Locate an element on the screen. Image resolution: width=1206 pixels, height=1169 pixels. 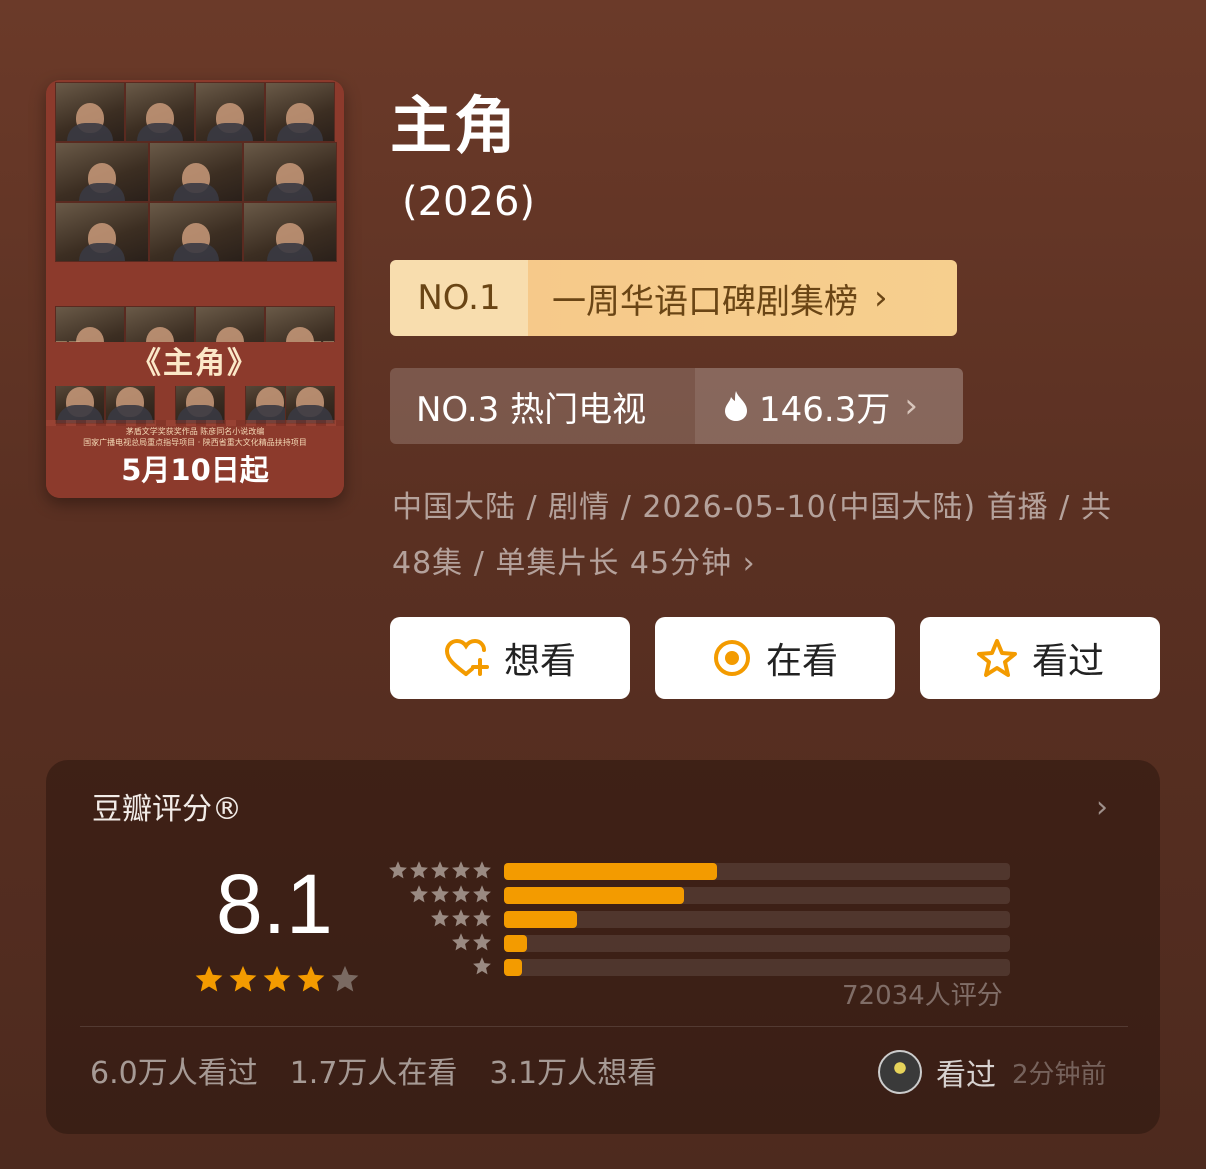
friend-action: 看过 is located at coordinates (966, 1075).